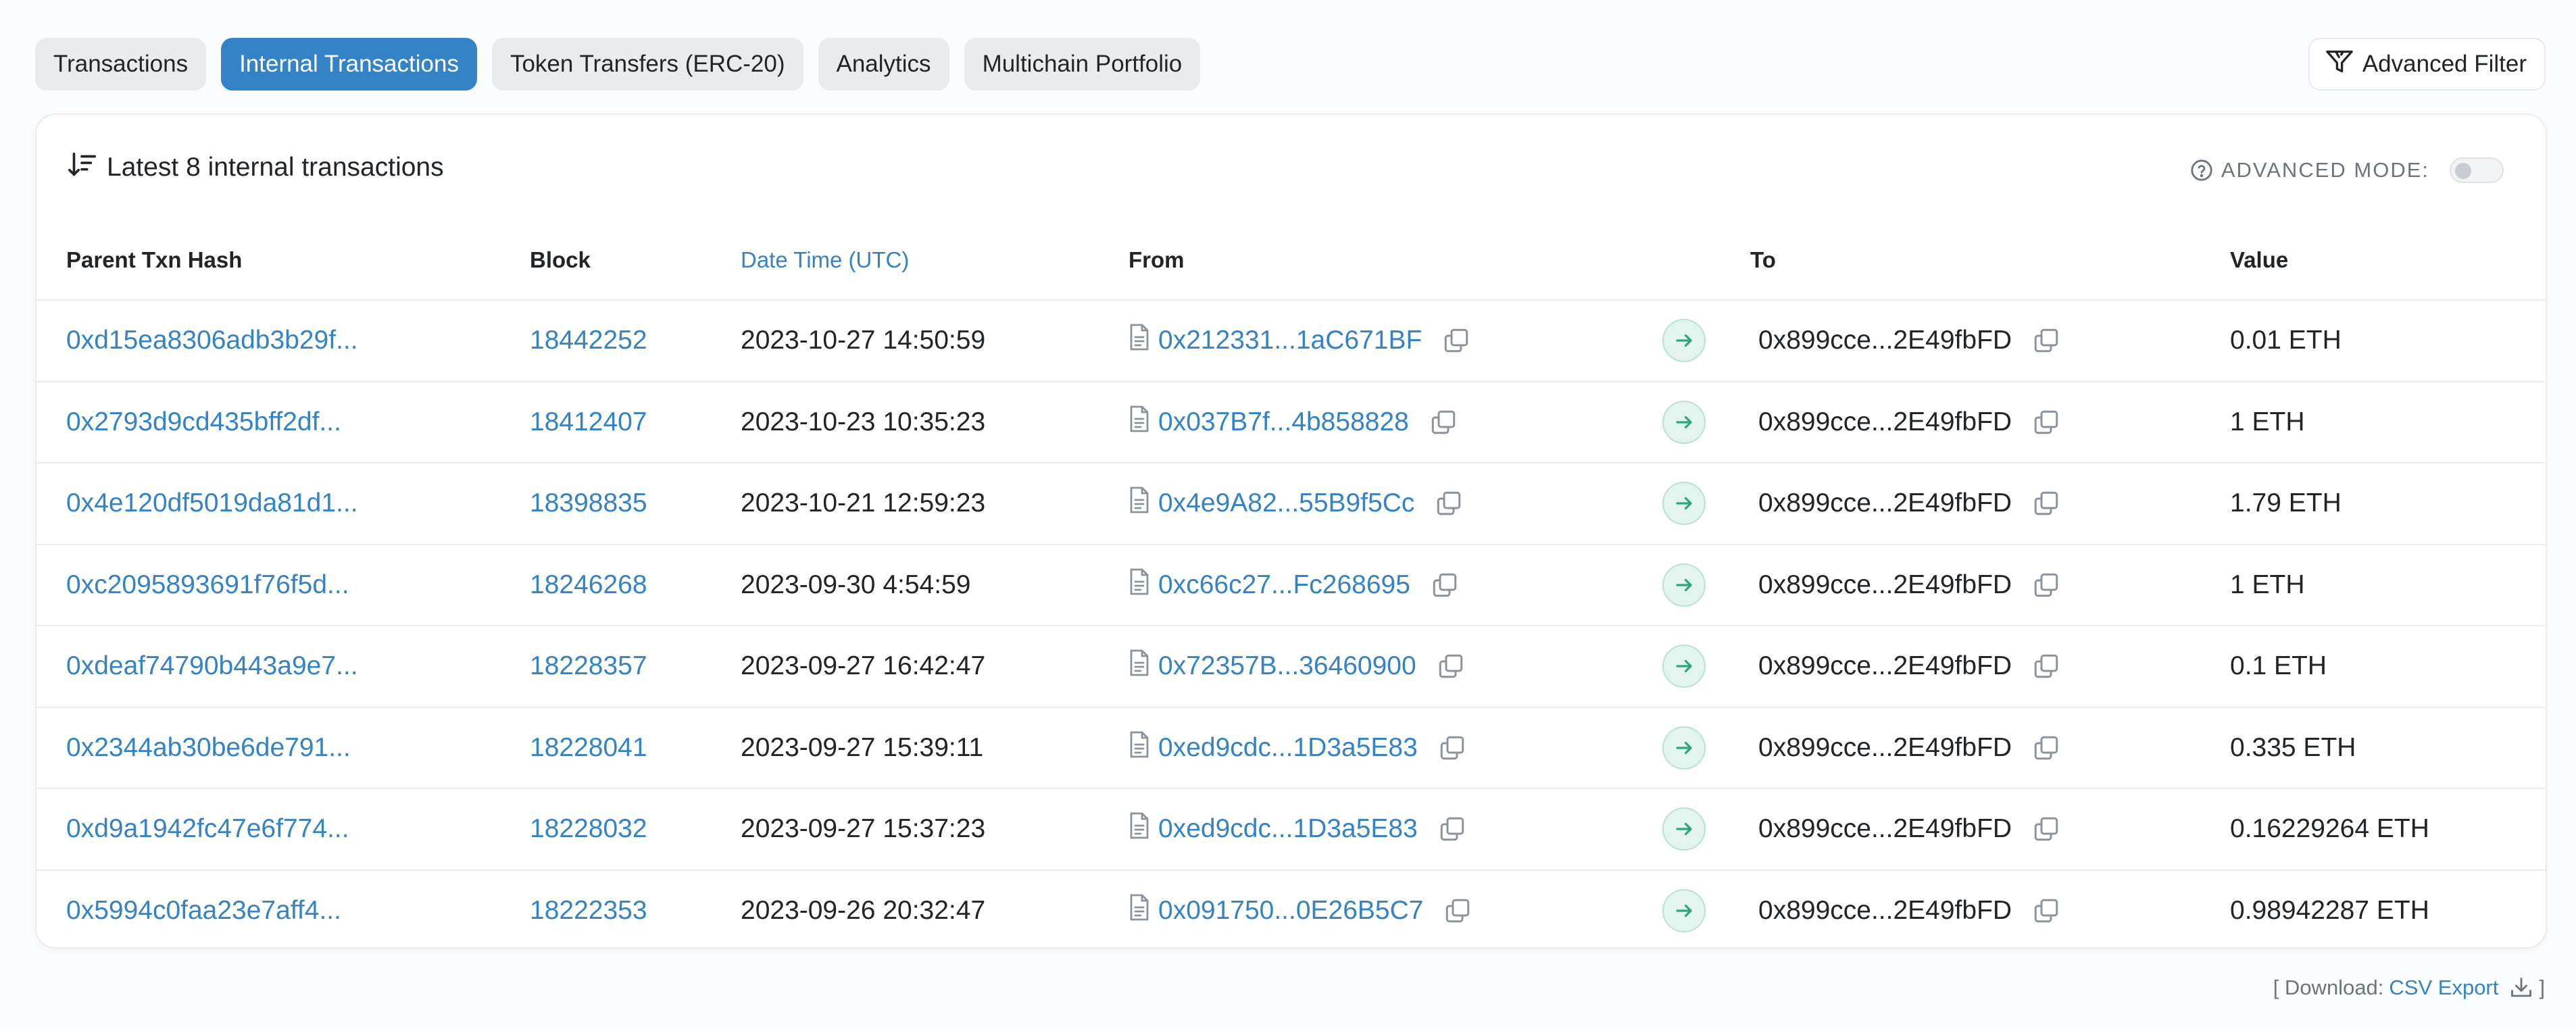  What do you see at coordinates (1286, 503) in the screenshot?
I see `from-address-link: 0x4e9A82...55B9f5Cc` at bounding box center [1286, 503].